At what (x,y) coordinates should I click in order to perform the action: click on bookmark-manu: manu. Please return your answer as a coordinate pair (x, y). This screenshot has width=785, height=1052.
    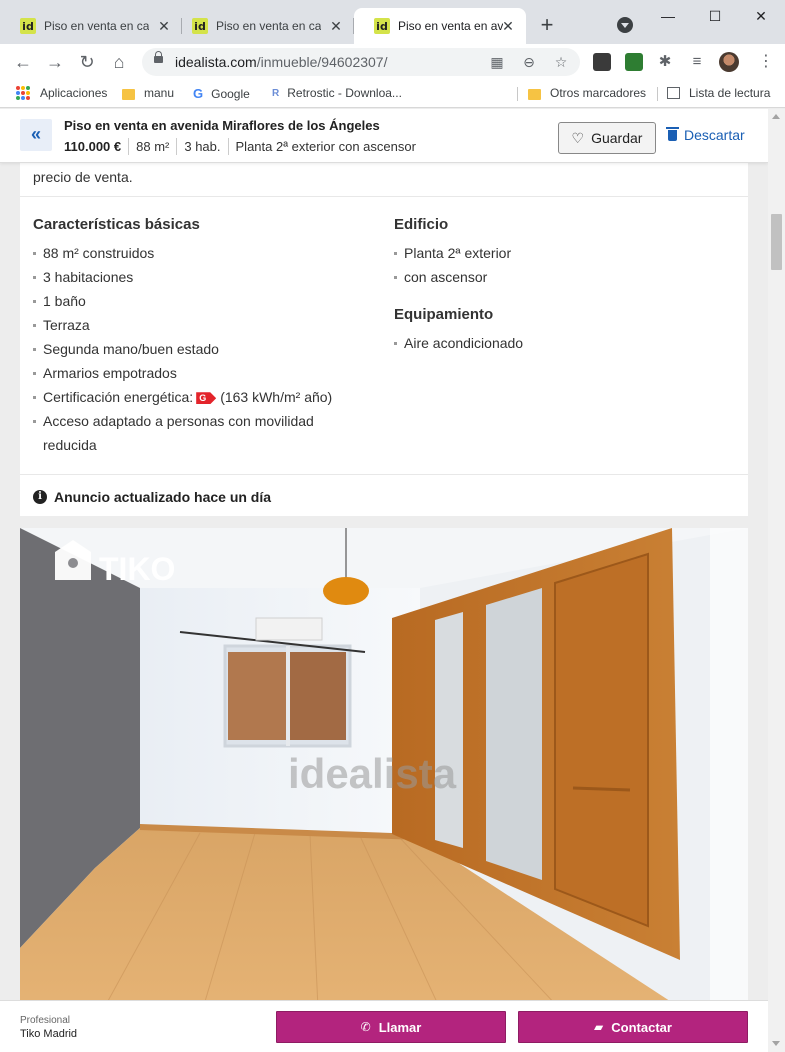
    Looking at the image, I should click on (148, 93).